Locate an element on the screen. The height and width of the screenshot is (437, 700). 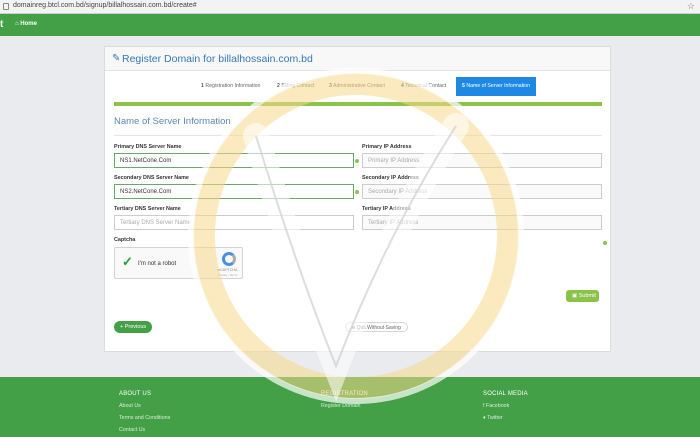
footer-heading: SOCIAL MEDIA is located at coordinates (505, 394).